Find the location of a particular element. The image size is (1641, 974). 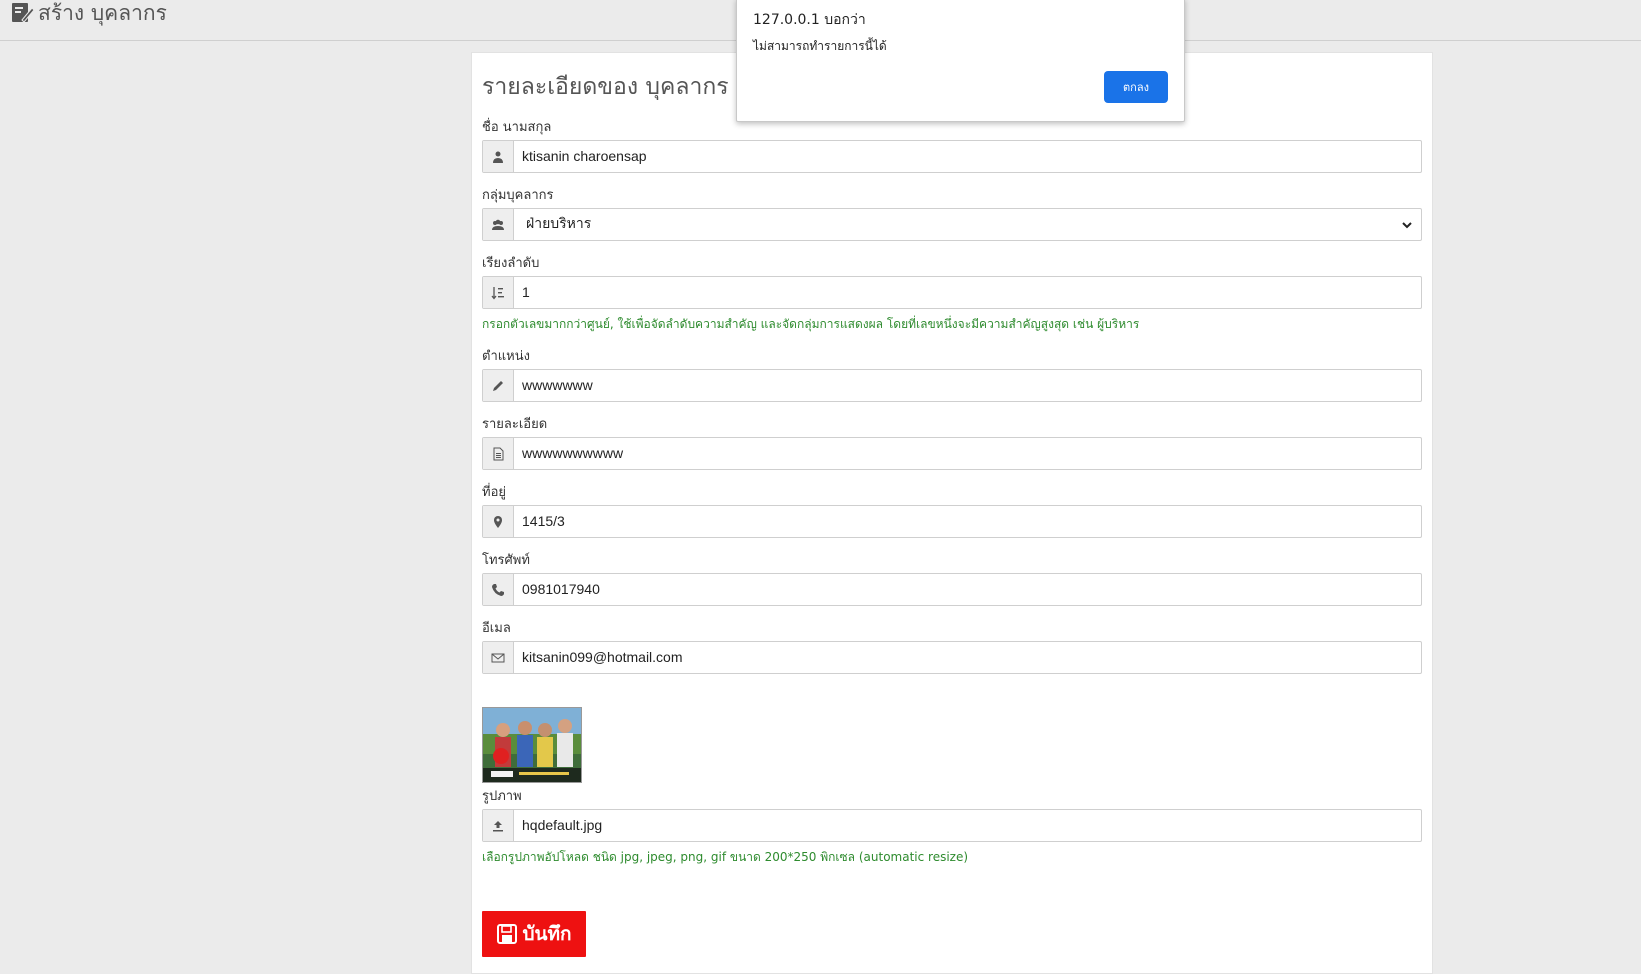

sort-numeric-icon is located at coordinates (498, 292).